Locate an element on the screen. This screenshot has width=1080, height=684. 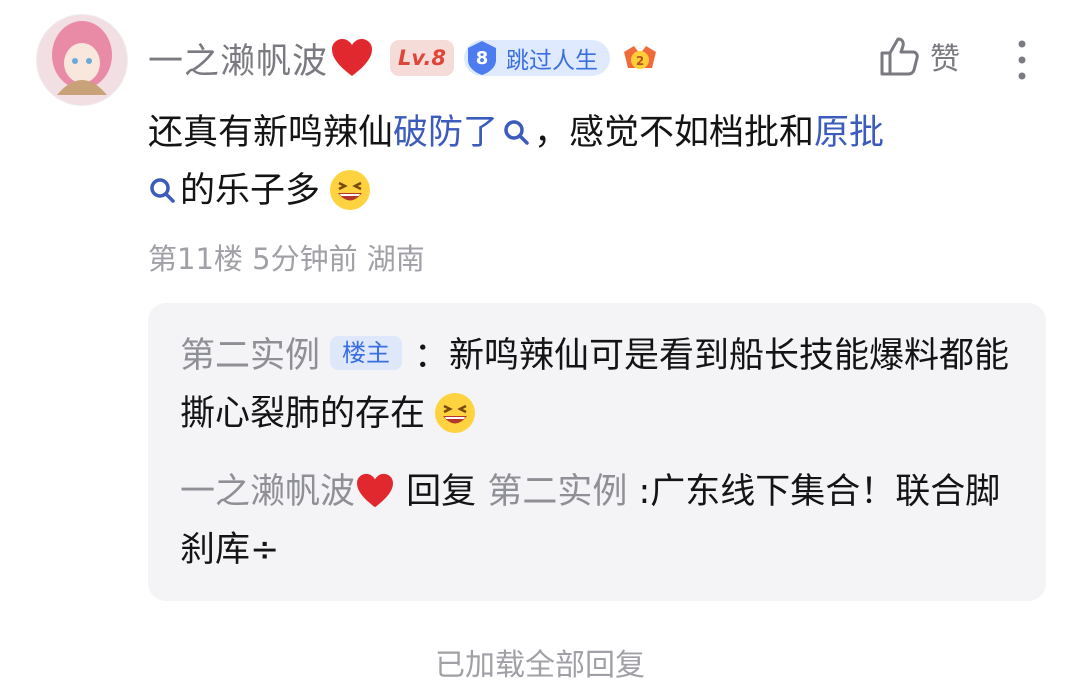
load-status: 已加载全部回复 is located at coordinates (540, 665).